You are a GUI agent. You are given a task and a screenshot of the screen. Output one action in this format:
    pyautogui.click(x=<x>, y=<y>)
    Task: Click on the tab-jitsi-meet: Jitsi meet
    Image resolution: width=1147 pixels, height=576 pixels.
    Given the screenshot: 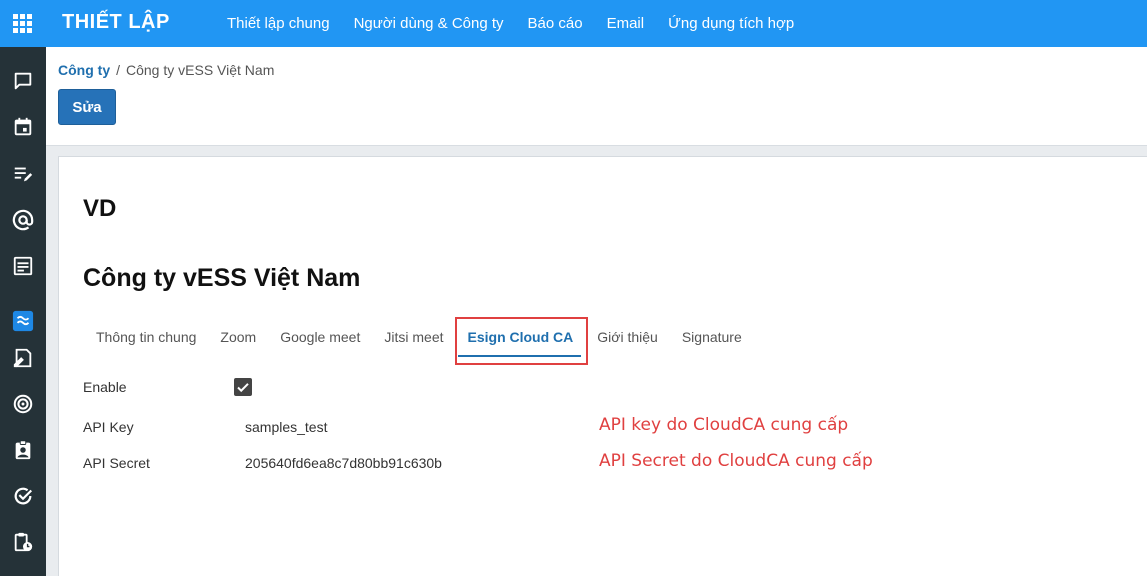 What is the action you would take?
    pyautogui.click(x=413, y=339)
    